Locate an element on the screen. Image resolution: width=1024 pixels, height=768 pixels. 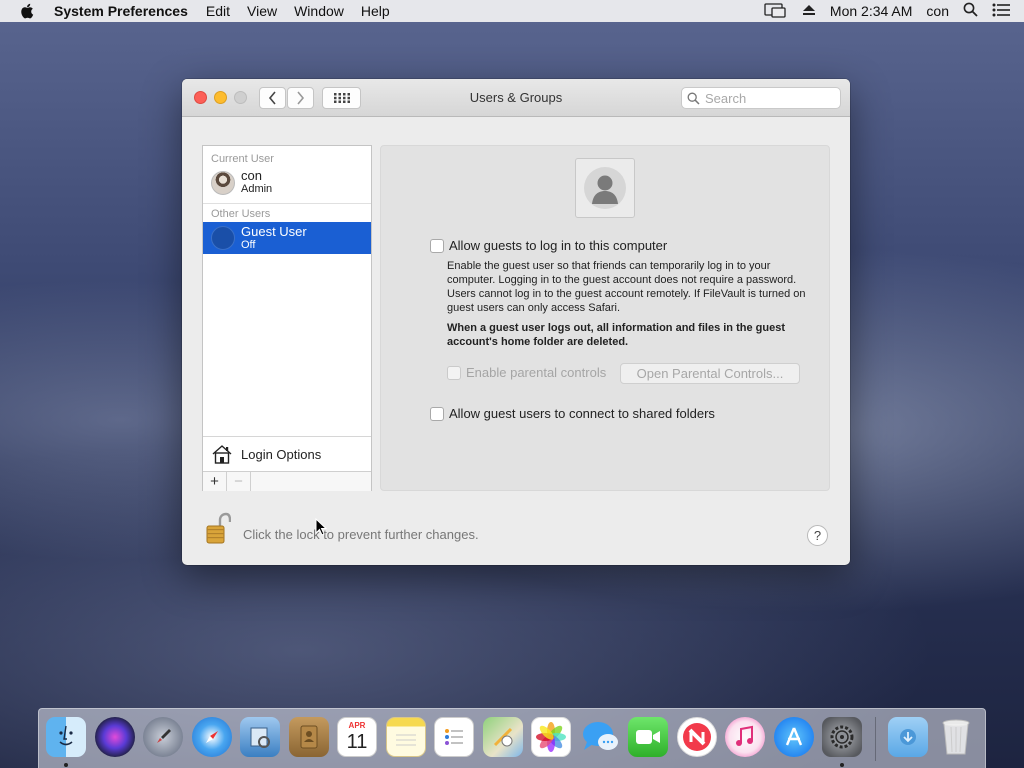
guest-picture is located at coordinates (605, 188).